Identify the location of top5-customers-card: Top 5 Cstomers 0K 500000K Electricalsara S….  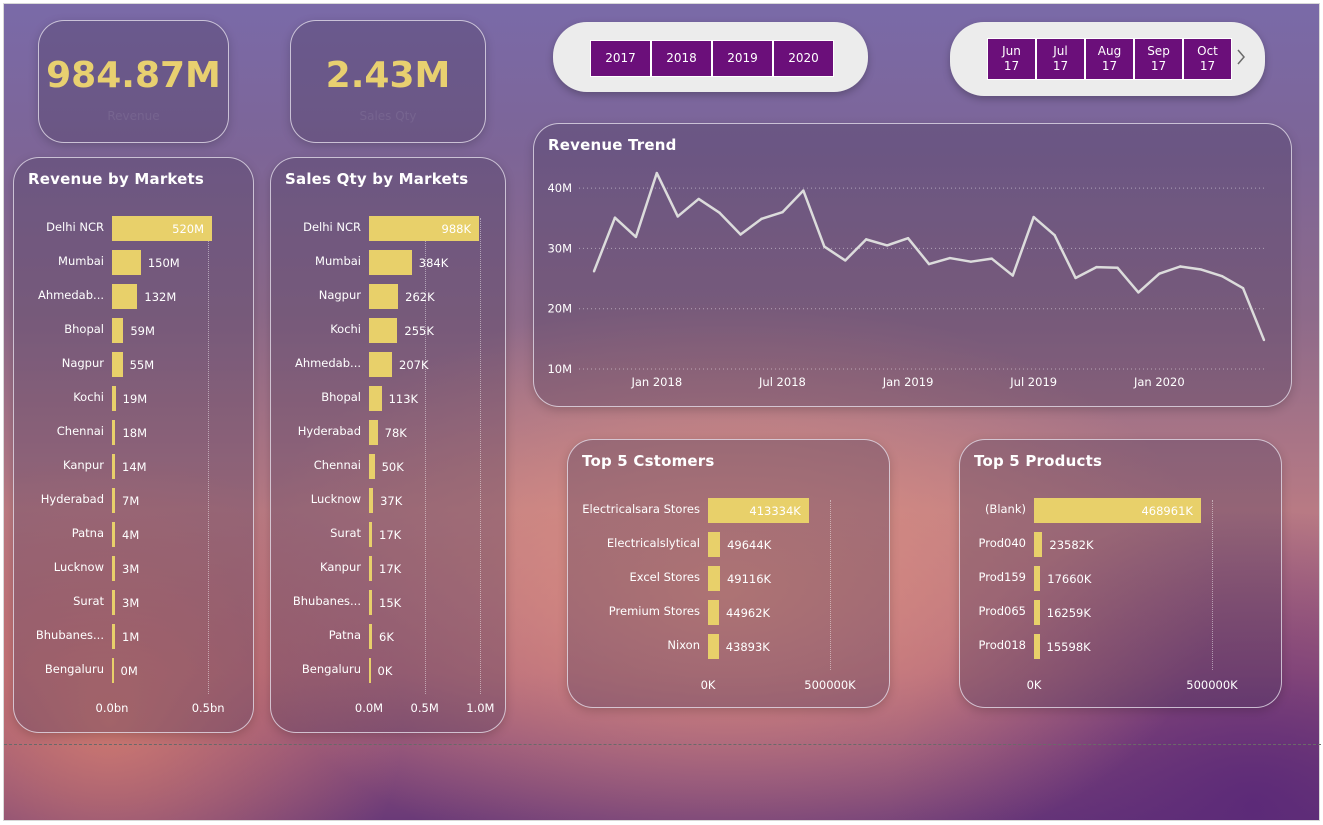
(728, 573).